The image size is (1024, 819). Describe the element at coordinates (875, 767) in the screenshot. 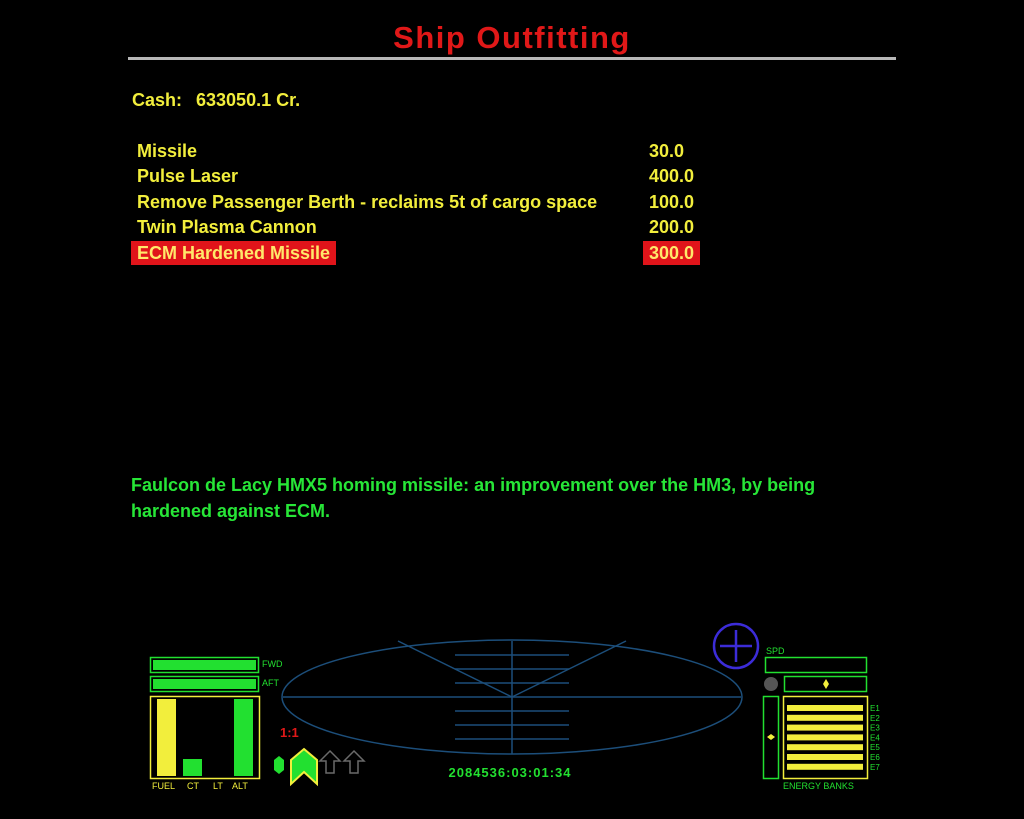

I see `energy-bank-label: E7` at that location.